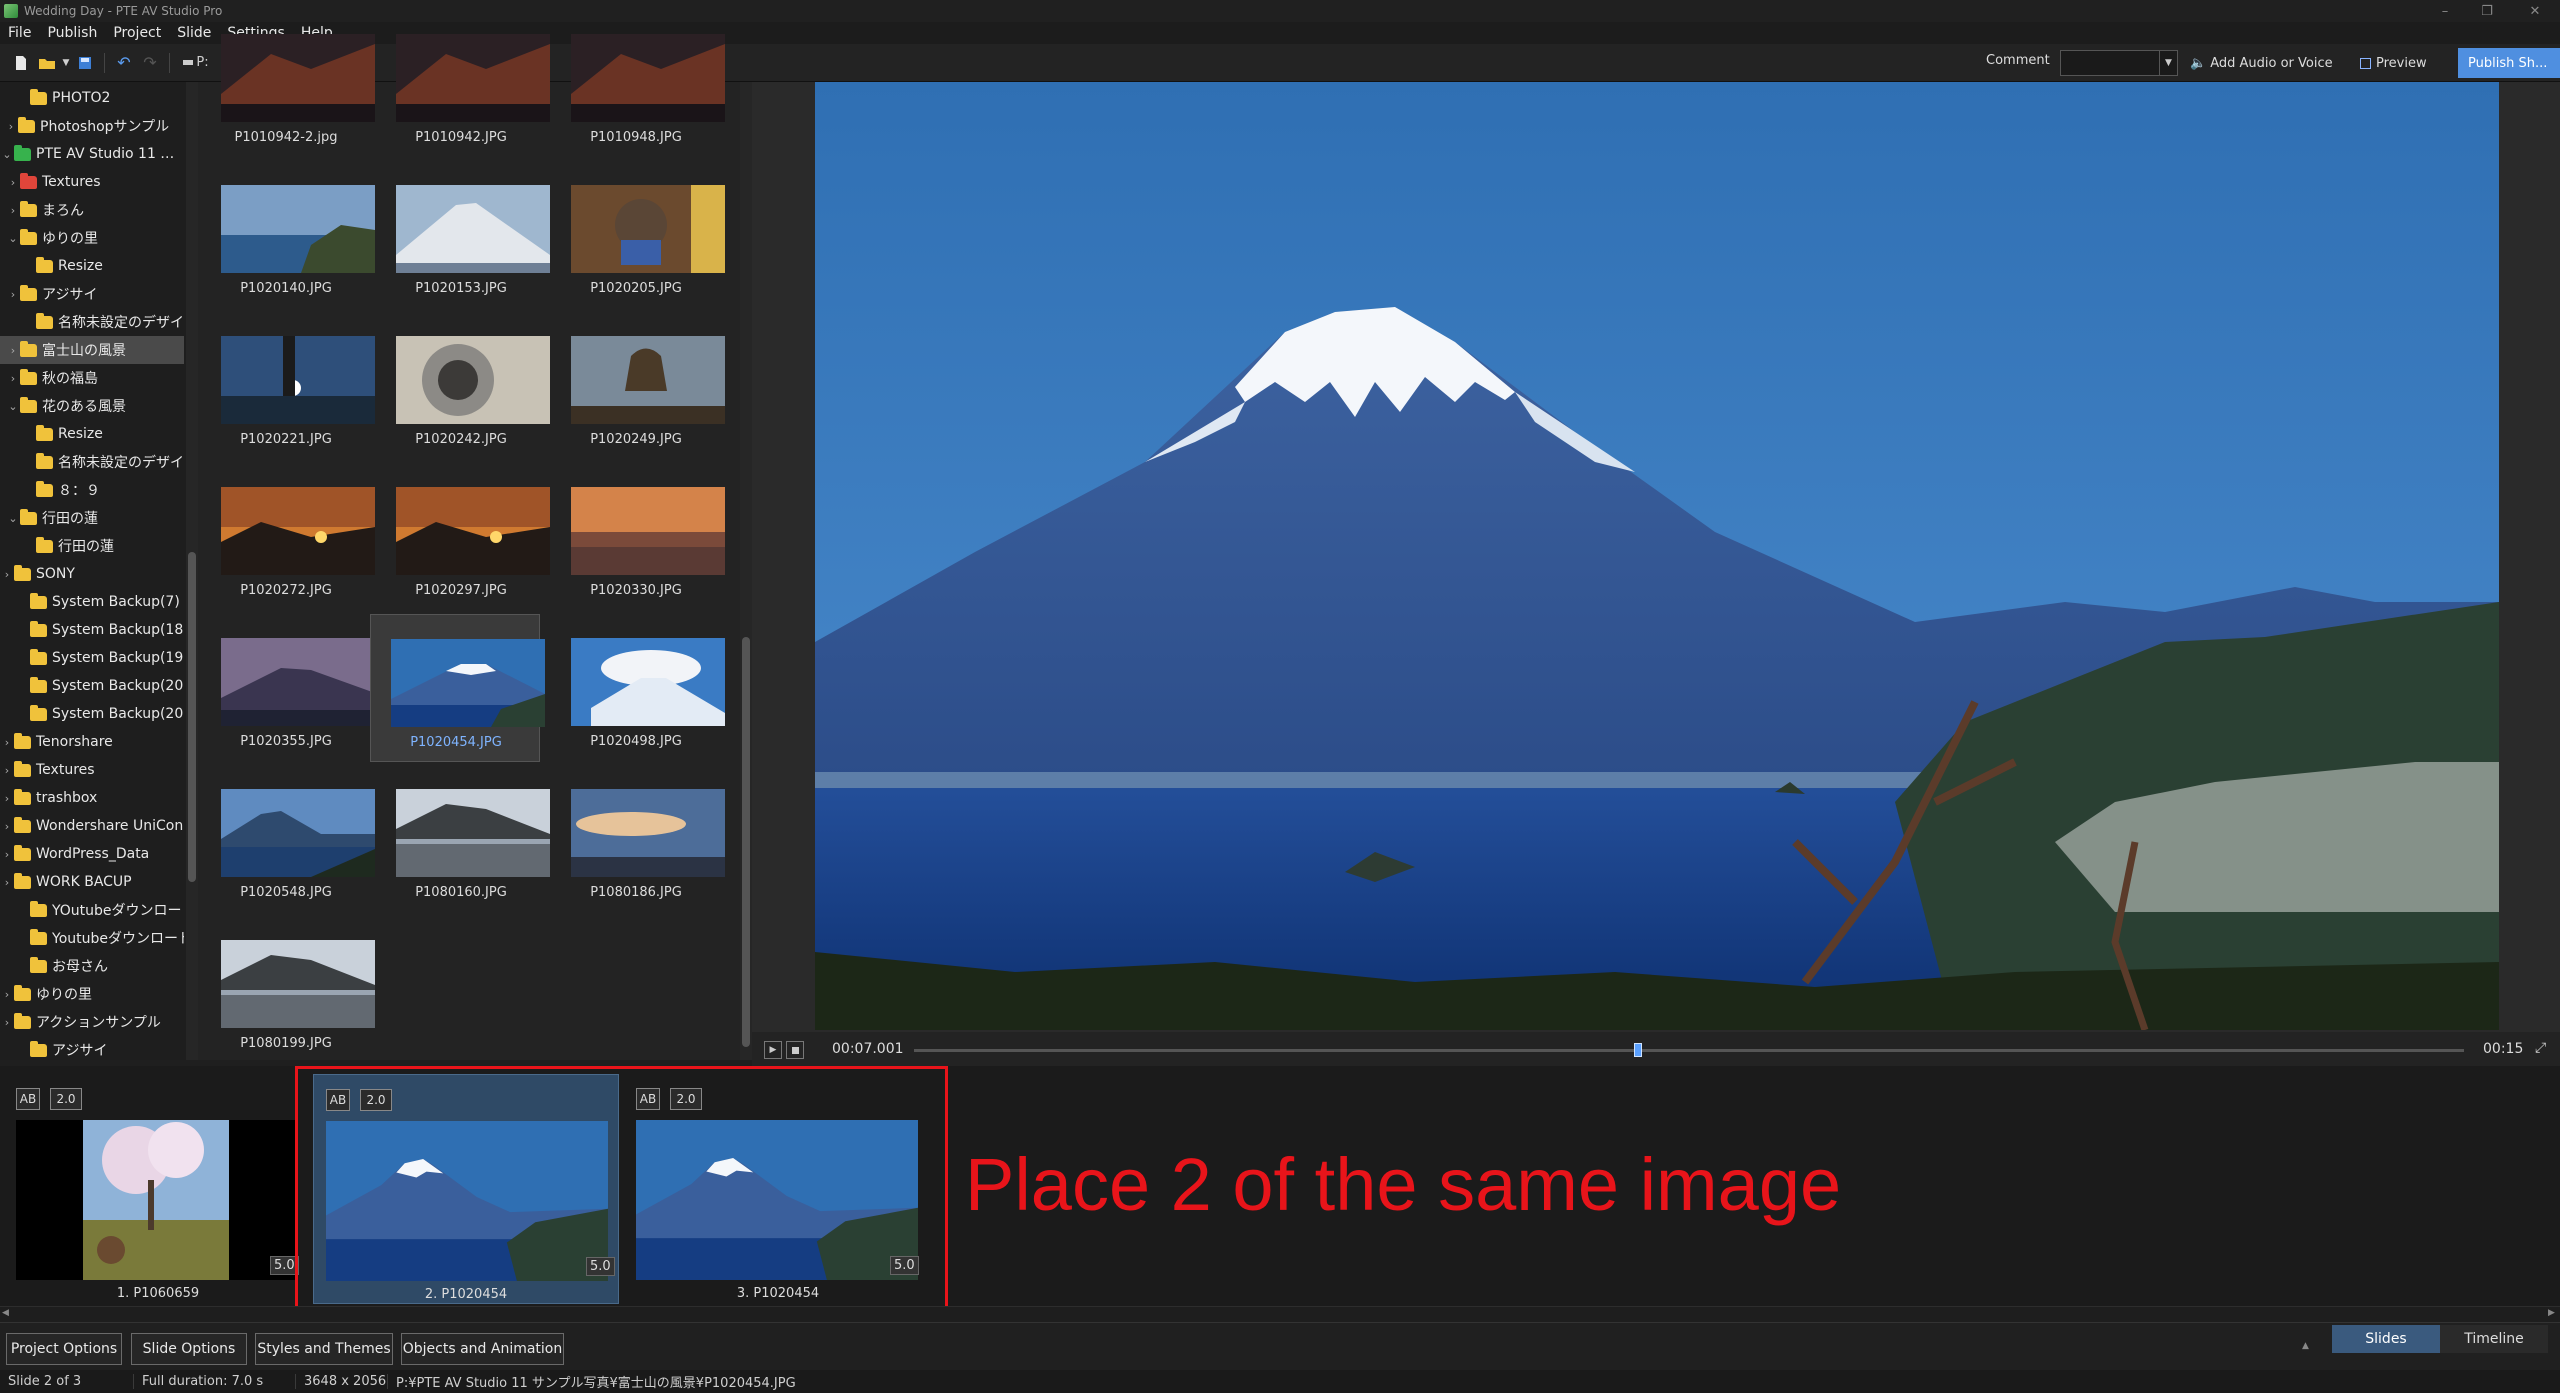 This screenshot has width=2560, height=1393. What do you see at coordinates (92, 938) in the screenshot?
I see `tree-item: Youtubeダウンロード` at bounding box center [92, 938].